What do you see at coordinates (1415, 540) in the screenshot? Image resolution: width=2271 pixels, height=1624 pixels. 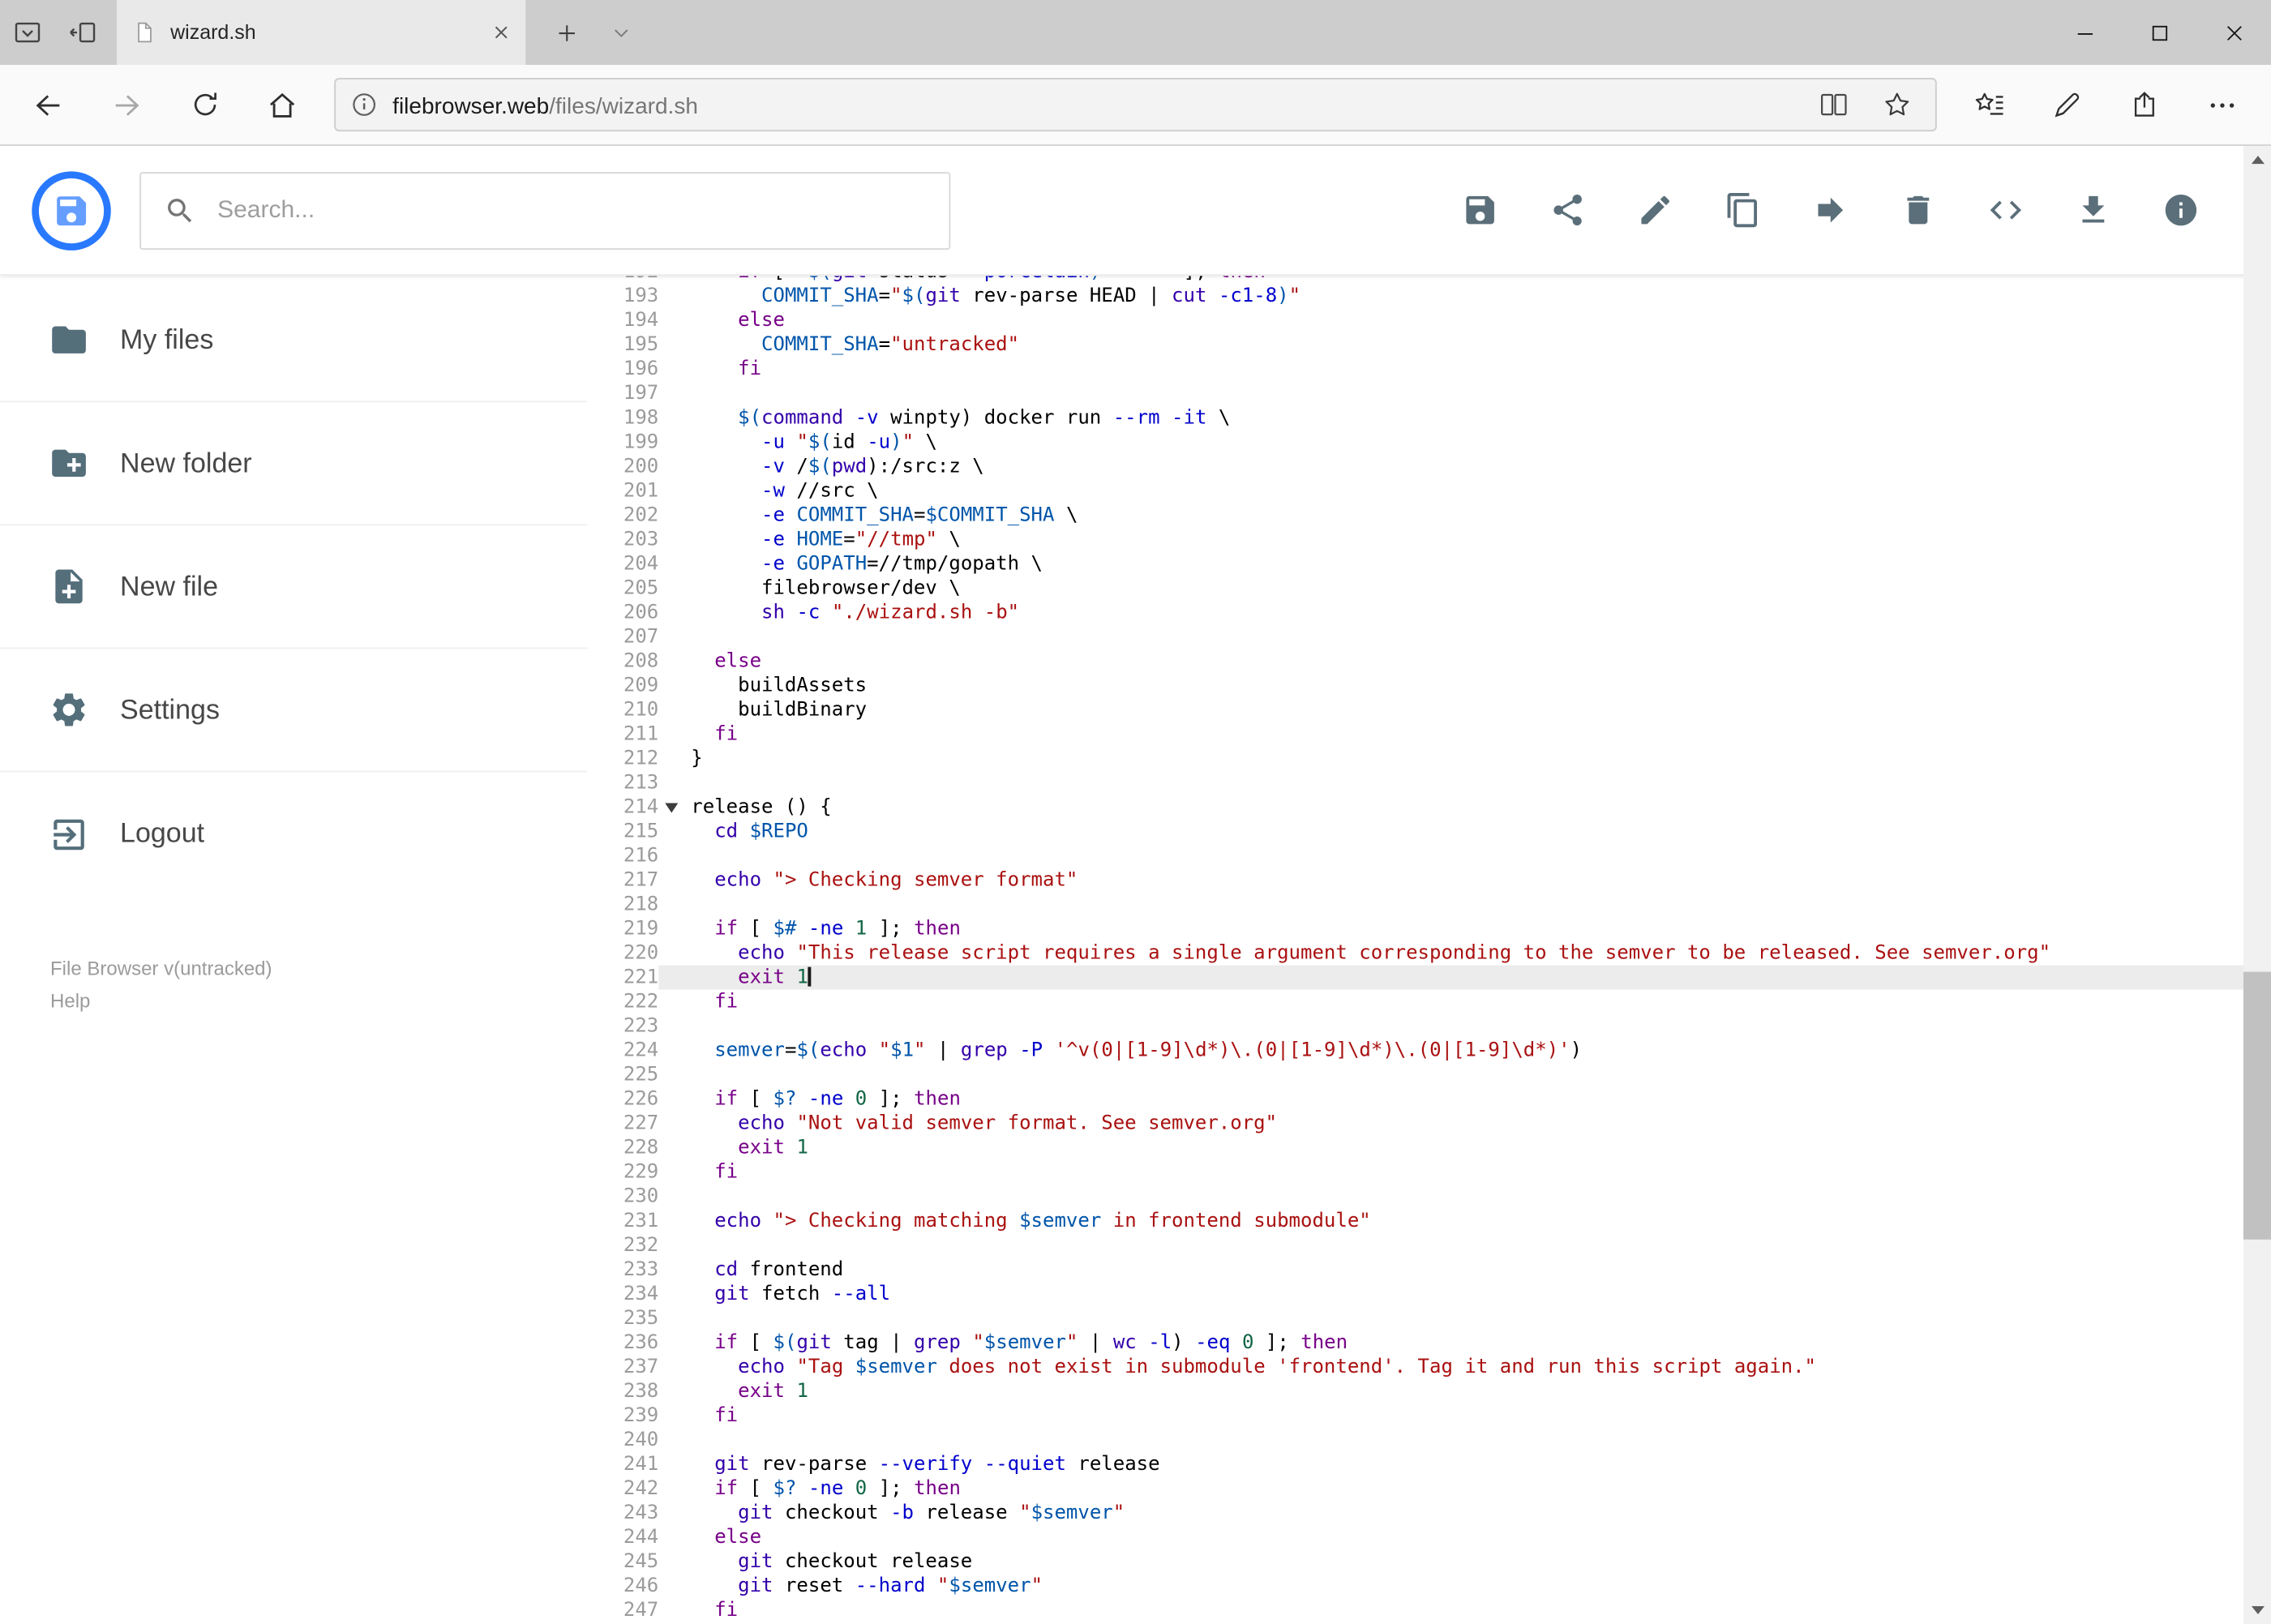 I see `code-line: 203 -e HOME="//tmp" \` at bounding box center [1415, 540].